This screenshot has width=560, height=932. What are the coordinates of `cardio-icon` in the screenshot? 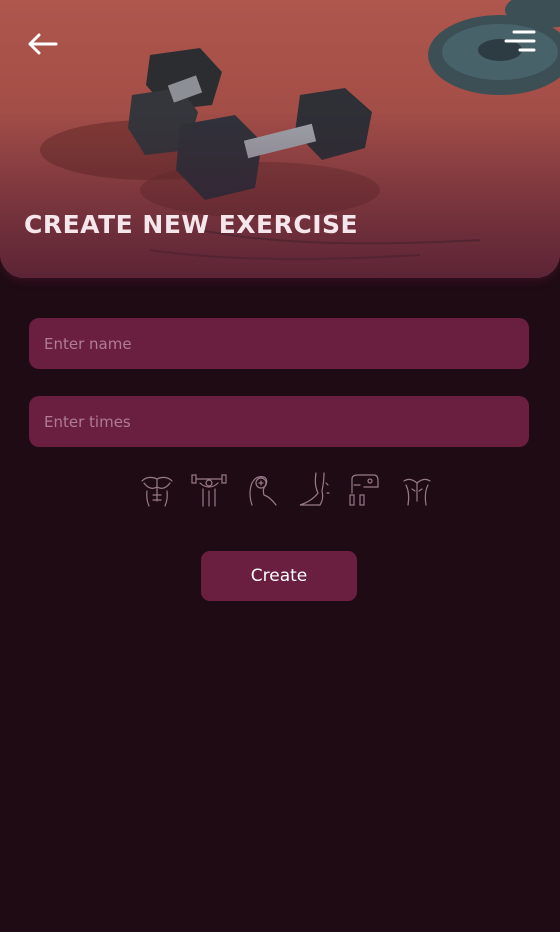 It's located at (364, 490).